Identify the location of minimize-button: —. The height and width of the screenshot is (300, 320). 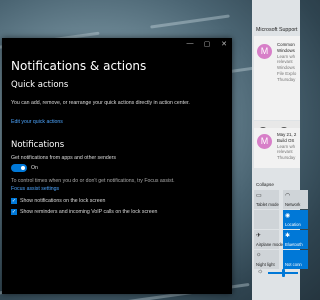
(190, 44).